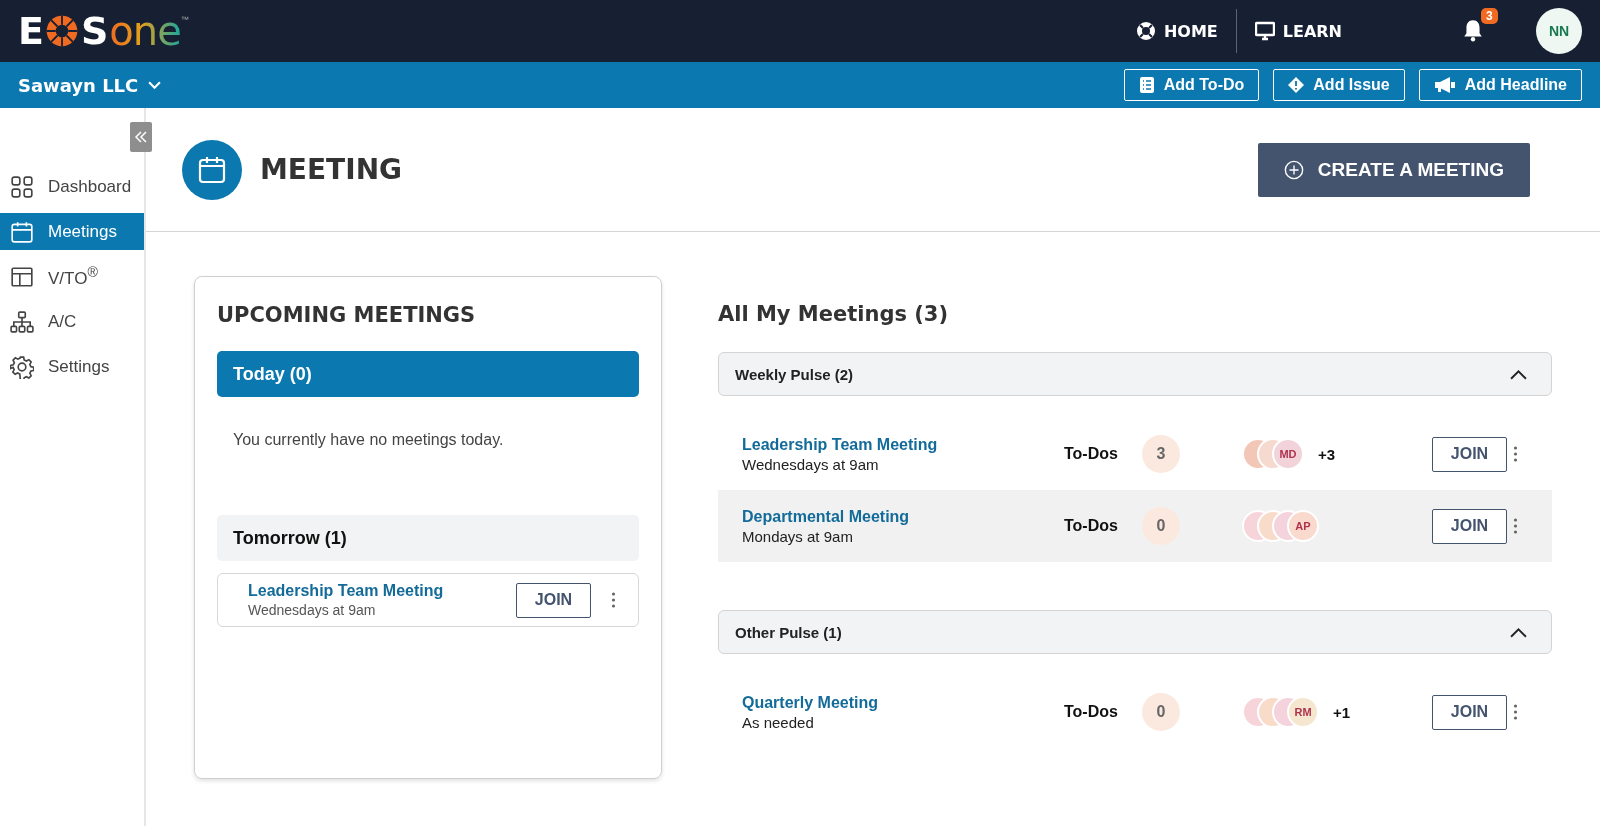 The width and height of the screenshot is (1600, 826). What do you see at coordinates (834, 314) in the screenshot?
I see `section-title: All My Meetings (3)` at bounding box center [834, 314].